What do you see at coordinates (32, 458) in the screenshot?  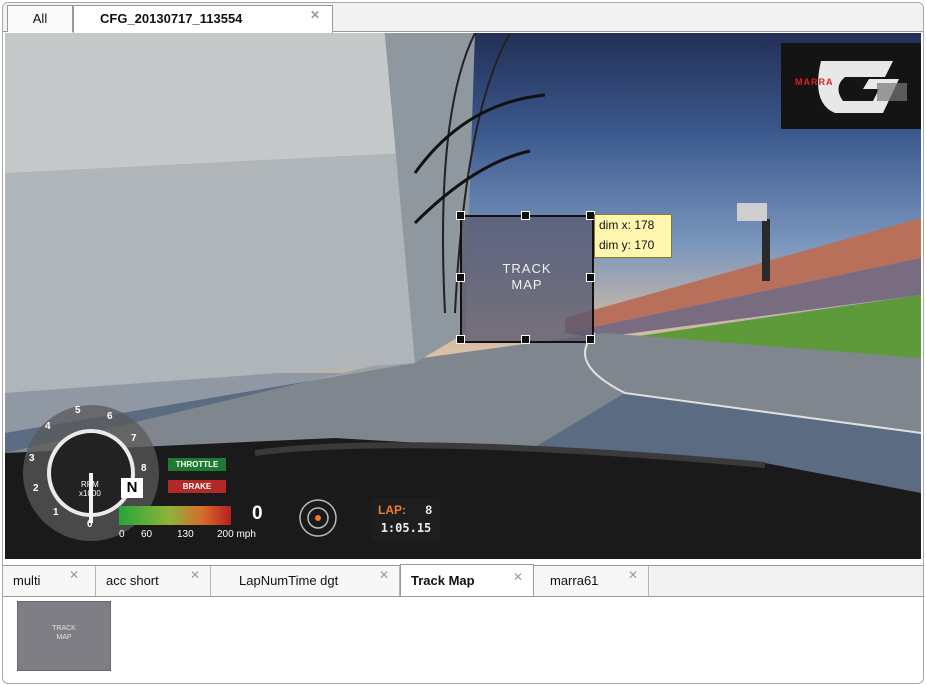 I see `gauge-tick-label: 3` at bounding box center [32, 458].